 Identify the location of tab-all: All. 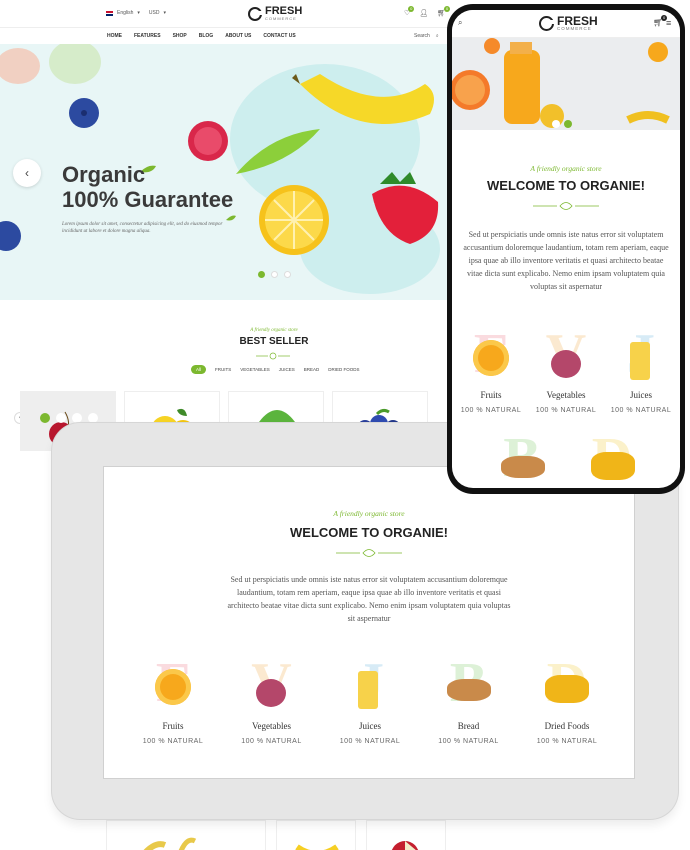
(199, 369).